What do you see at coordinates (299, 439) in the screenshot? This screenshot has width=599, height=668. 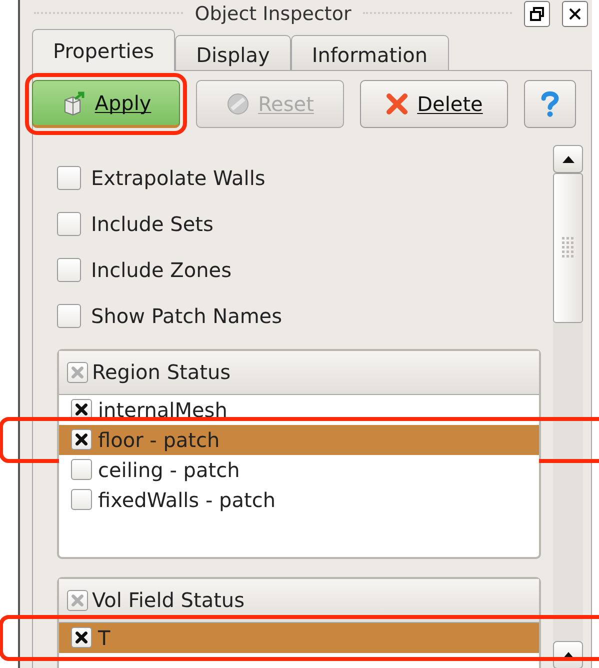 I see `list-row: floor - patch` at bounding box center [299, 439].